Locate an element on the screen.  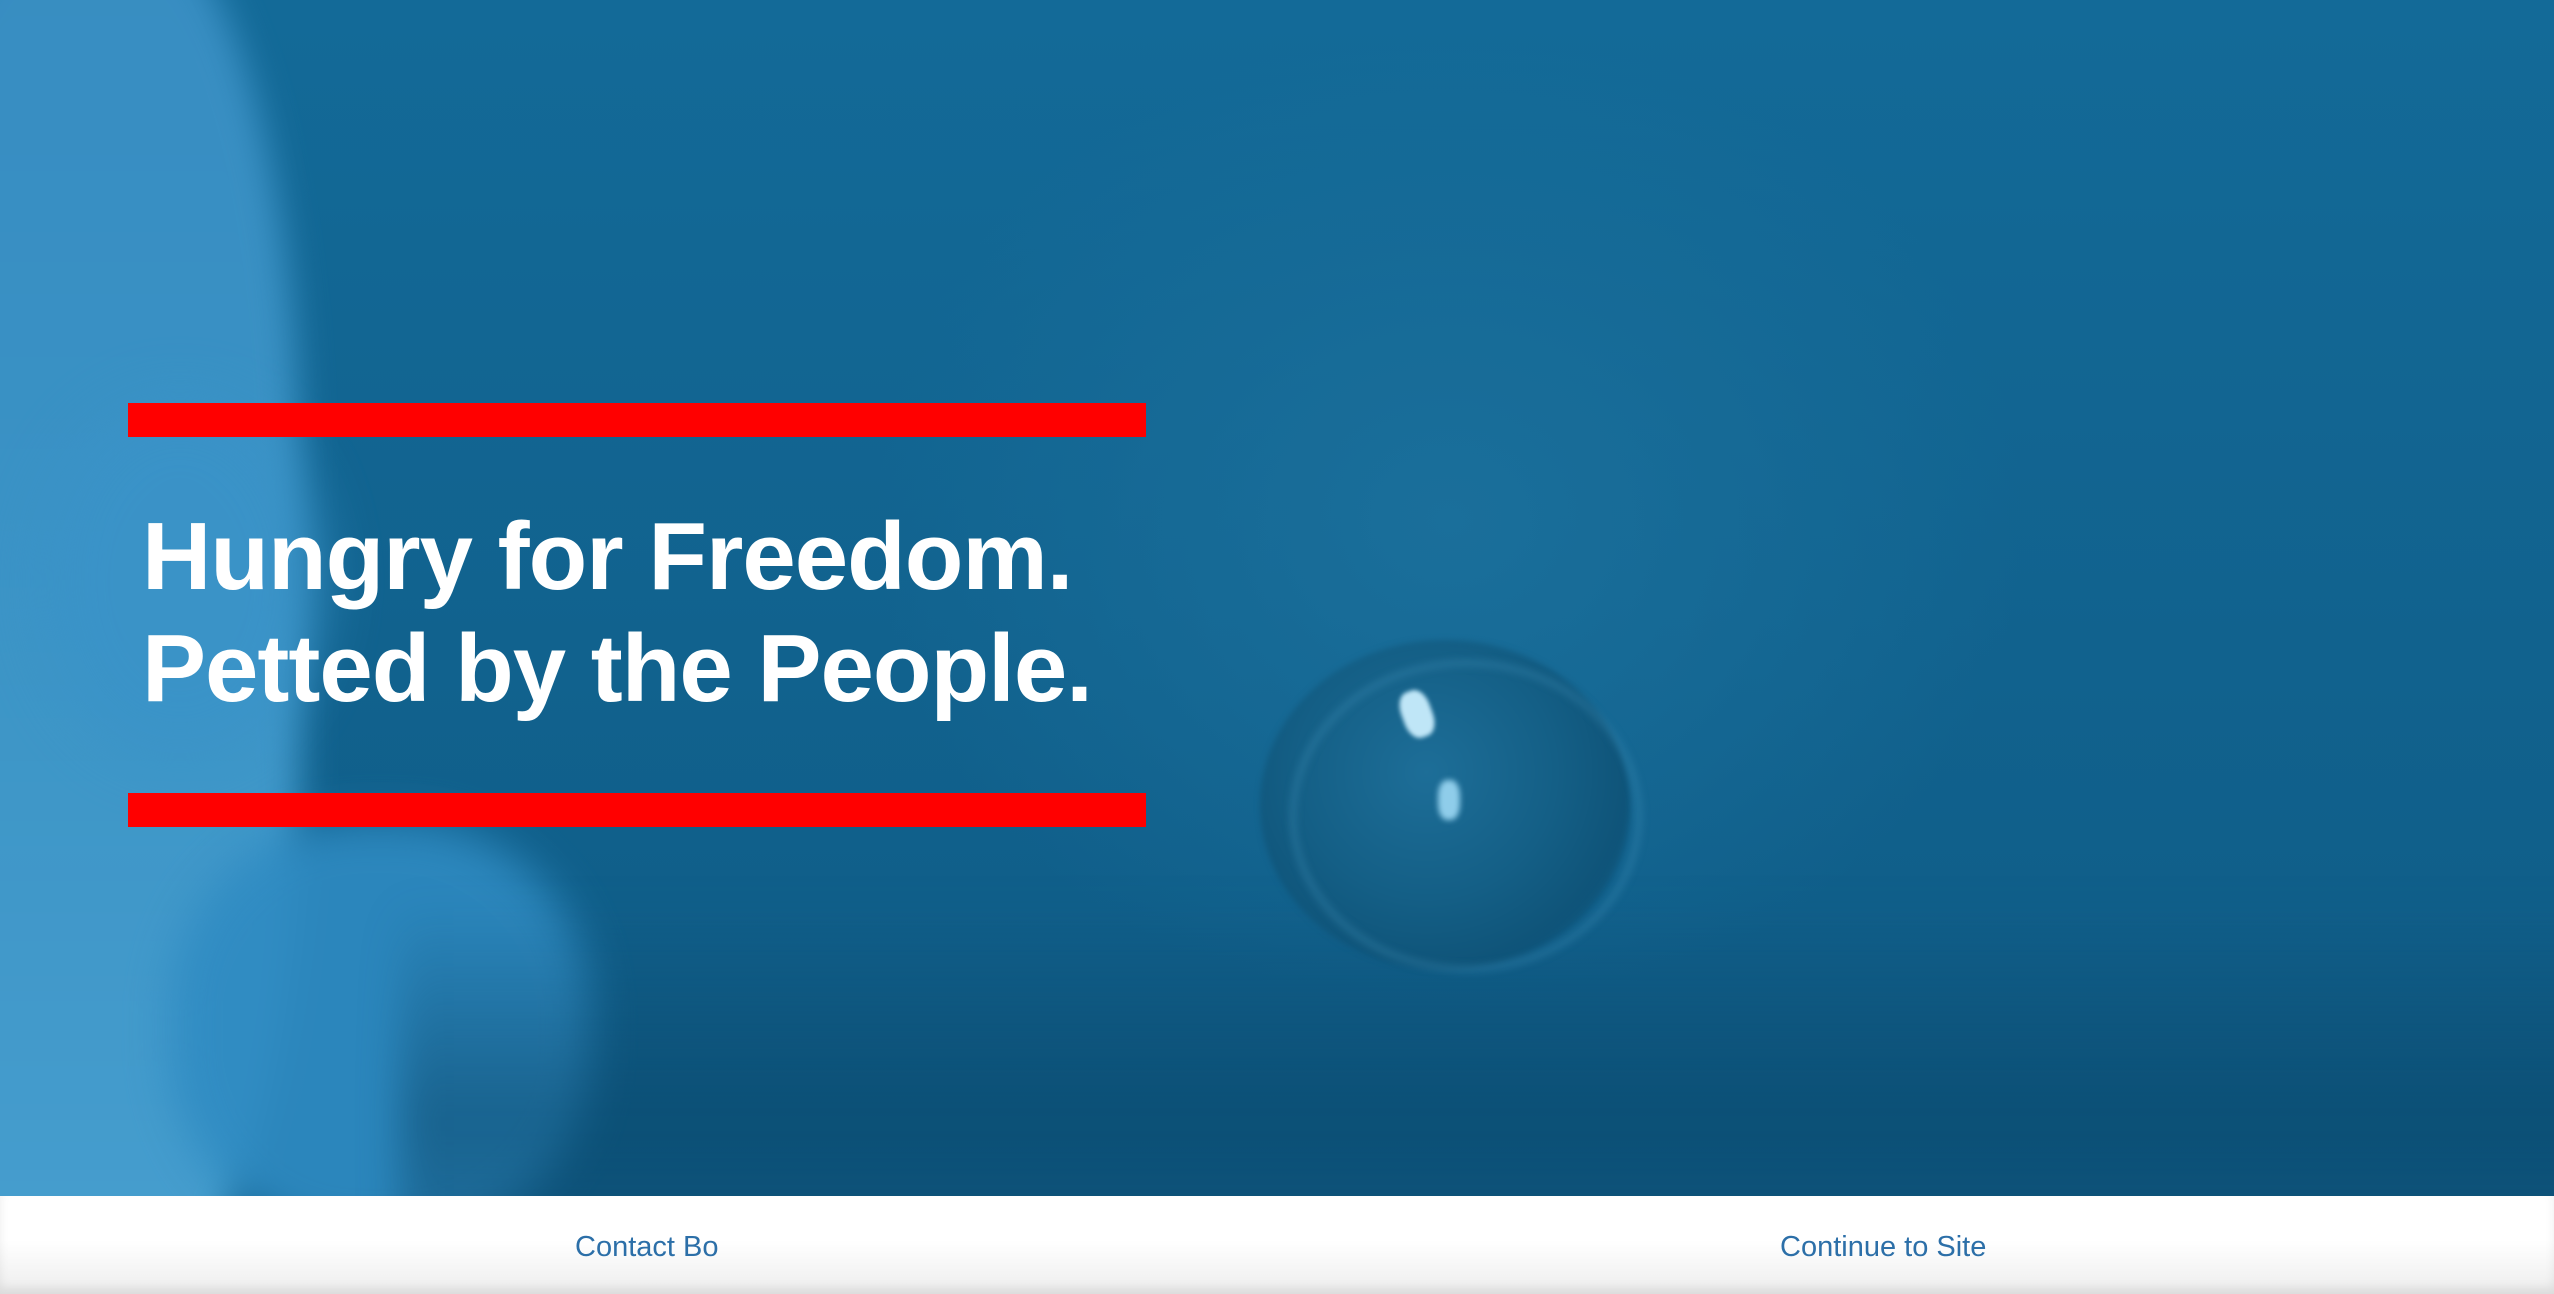
red-bar-top is located at coordinates (637, 420).